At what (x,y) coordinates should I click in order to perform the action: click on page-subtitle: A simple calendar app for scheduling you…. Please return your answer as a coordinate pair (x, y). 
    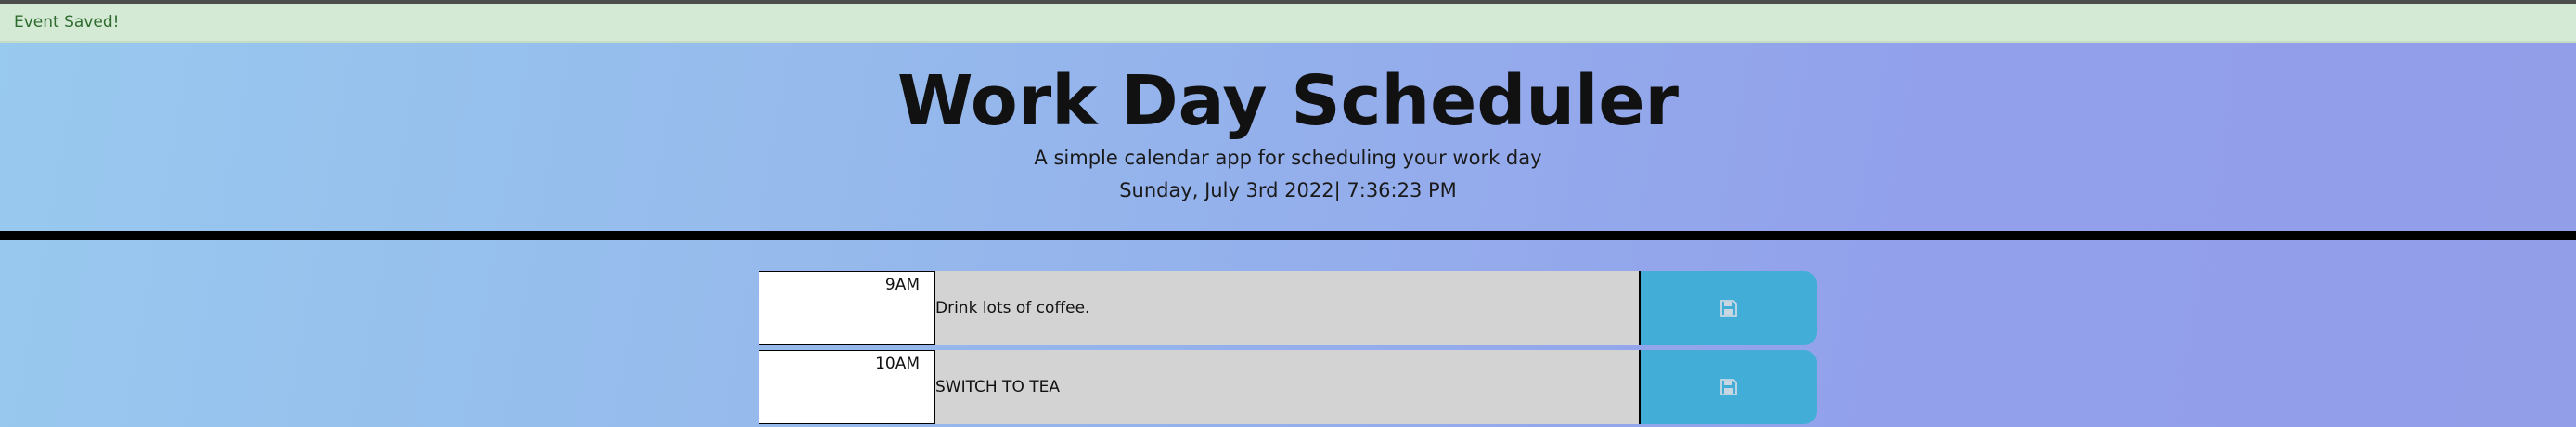
    Looking at the image, I should click on (1288, 158).